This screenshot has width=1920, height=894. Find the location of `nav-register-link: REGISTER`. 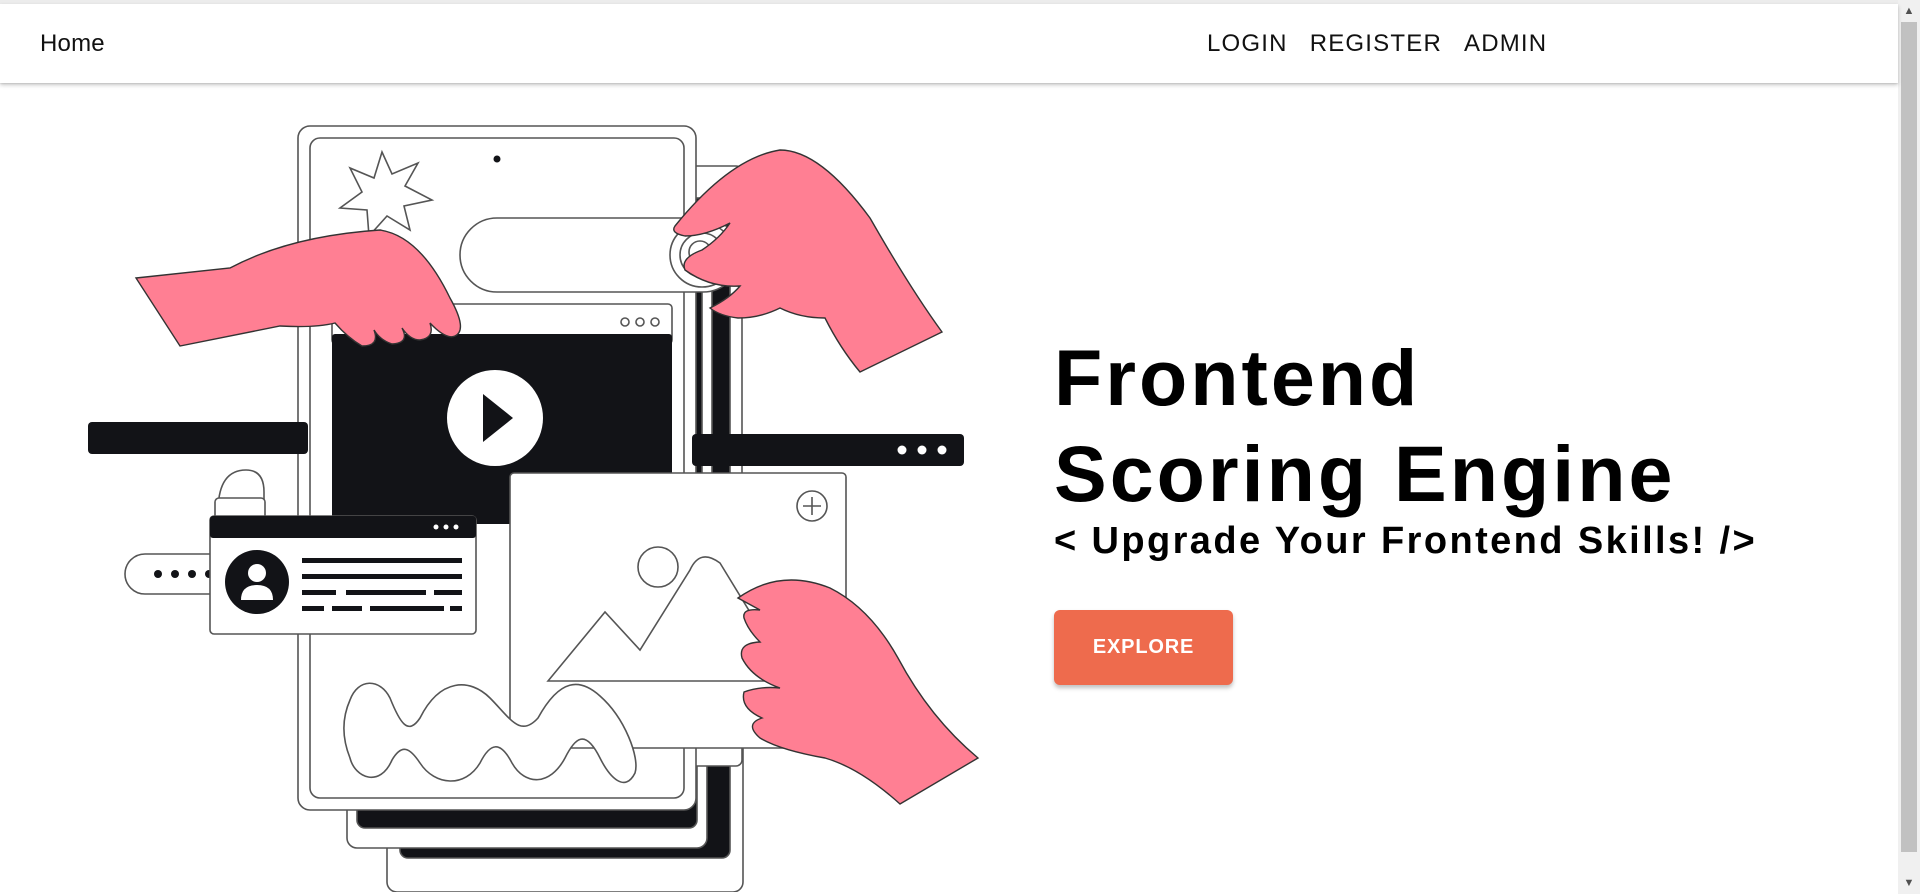

nav-register-link: REGISTER is located at coordinates (1376, 44).